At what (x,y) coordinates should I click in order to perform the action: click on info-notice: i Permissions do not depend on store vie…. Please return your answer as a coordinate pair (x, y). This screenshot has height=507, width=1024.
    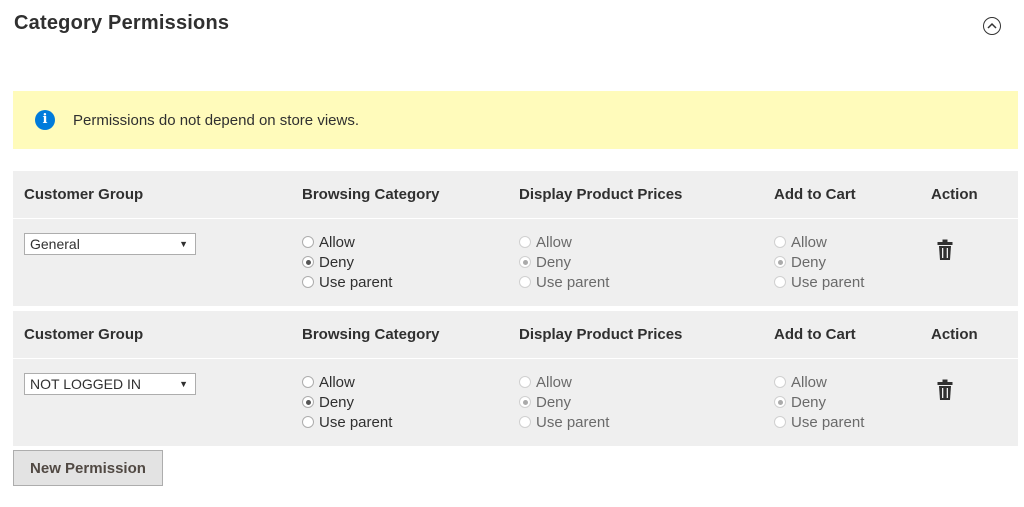
    Looking at the image, I should click on (515, 120).